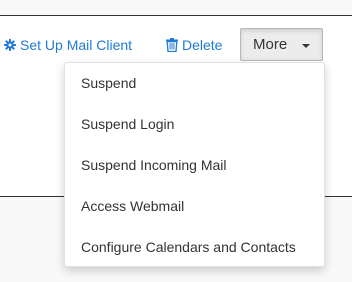 Image resolution: width=352 pixels, height=282 pixels. I want to click on menu-item-suspend-login: Suspend Login, so click(194, 124).